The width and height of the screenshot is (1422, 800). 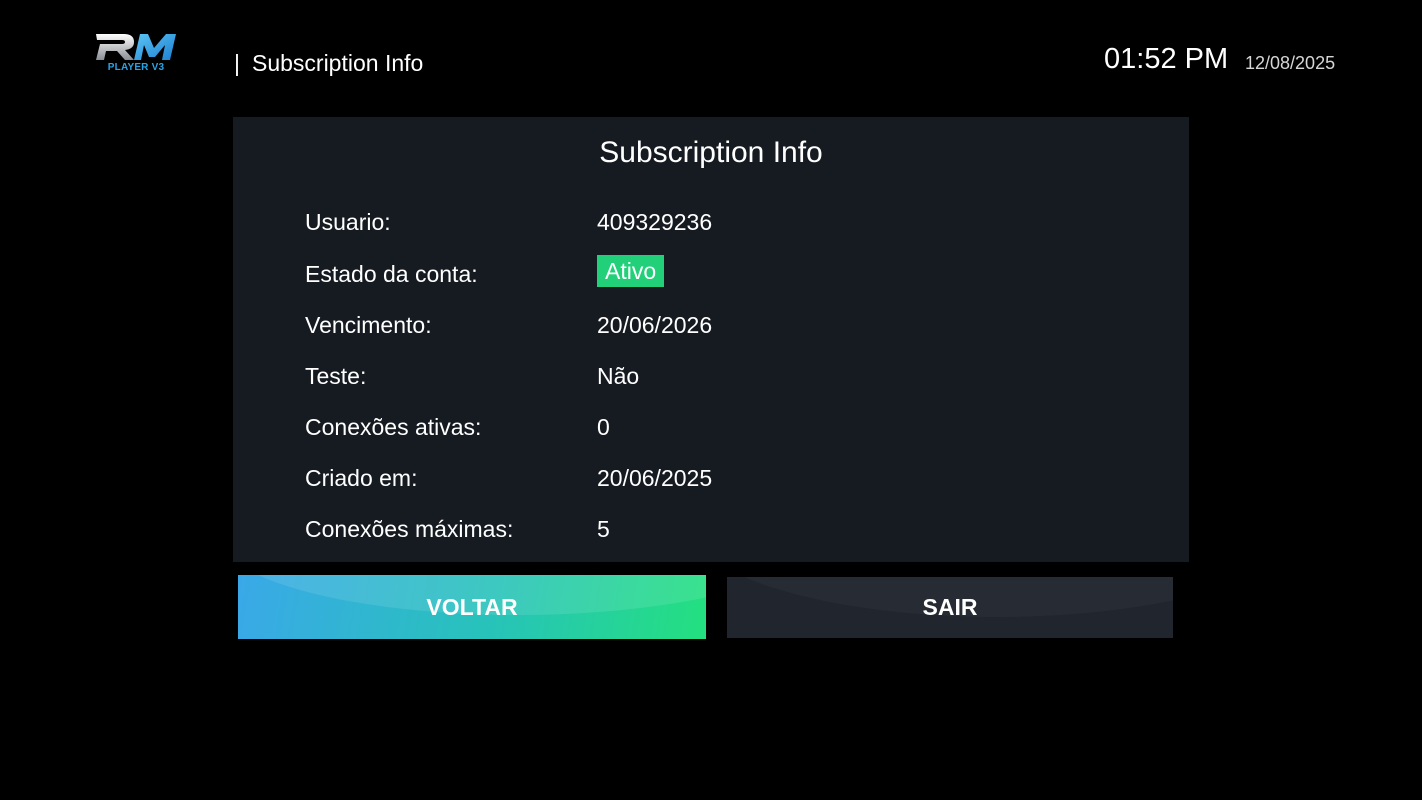 I want to click on clock-date: 12/08/2025, so click(x=1290, y=63).